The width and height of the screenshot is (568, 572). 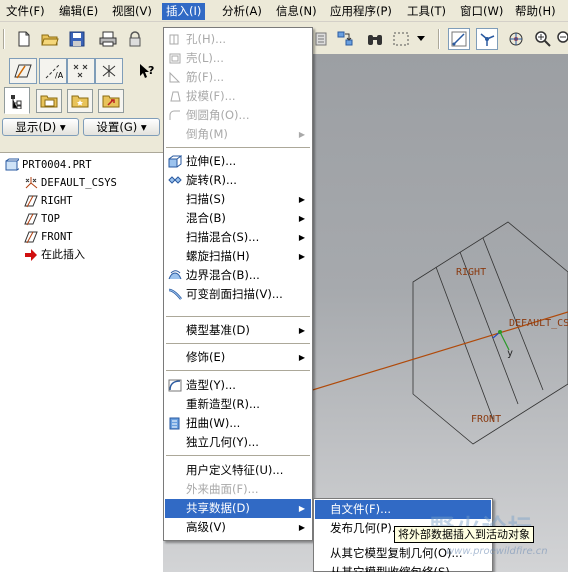 What do you see at coordinates (439, 39) in the screenshot?
I see `toolbar-separator` at bounding box center [439, 39].